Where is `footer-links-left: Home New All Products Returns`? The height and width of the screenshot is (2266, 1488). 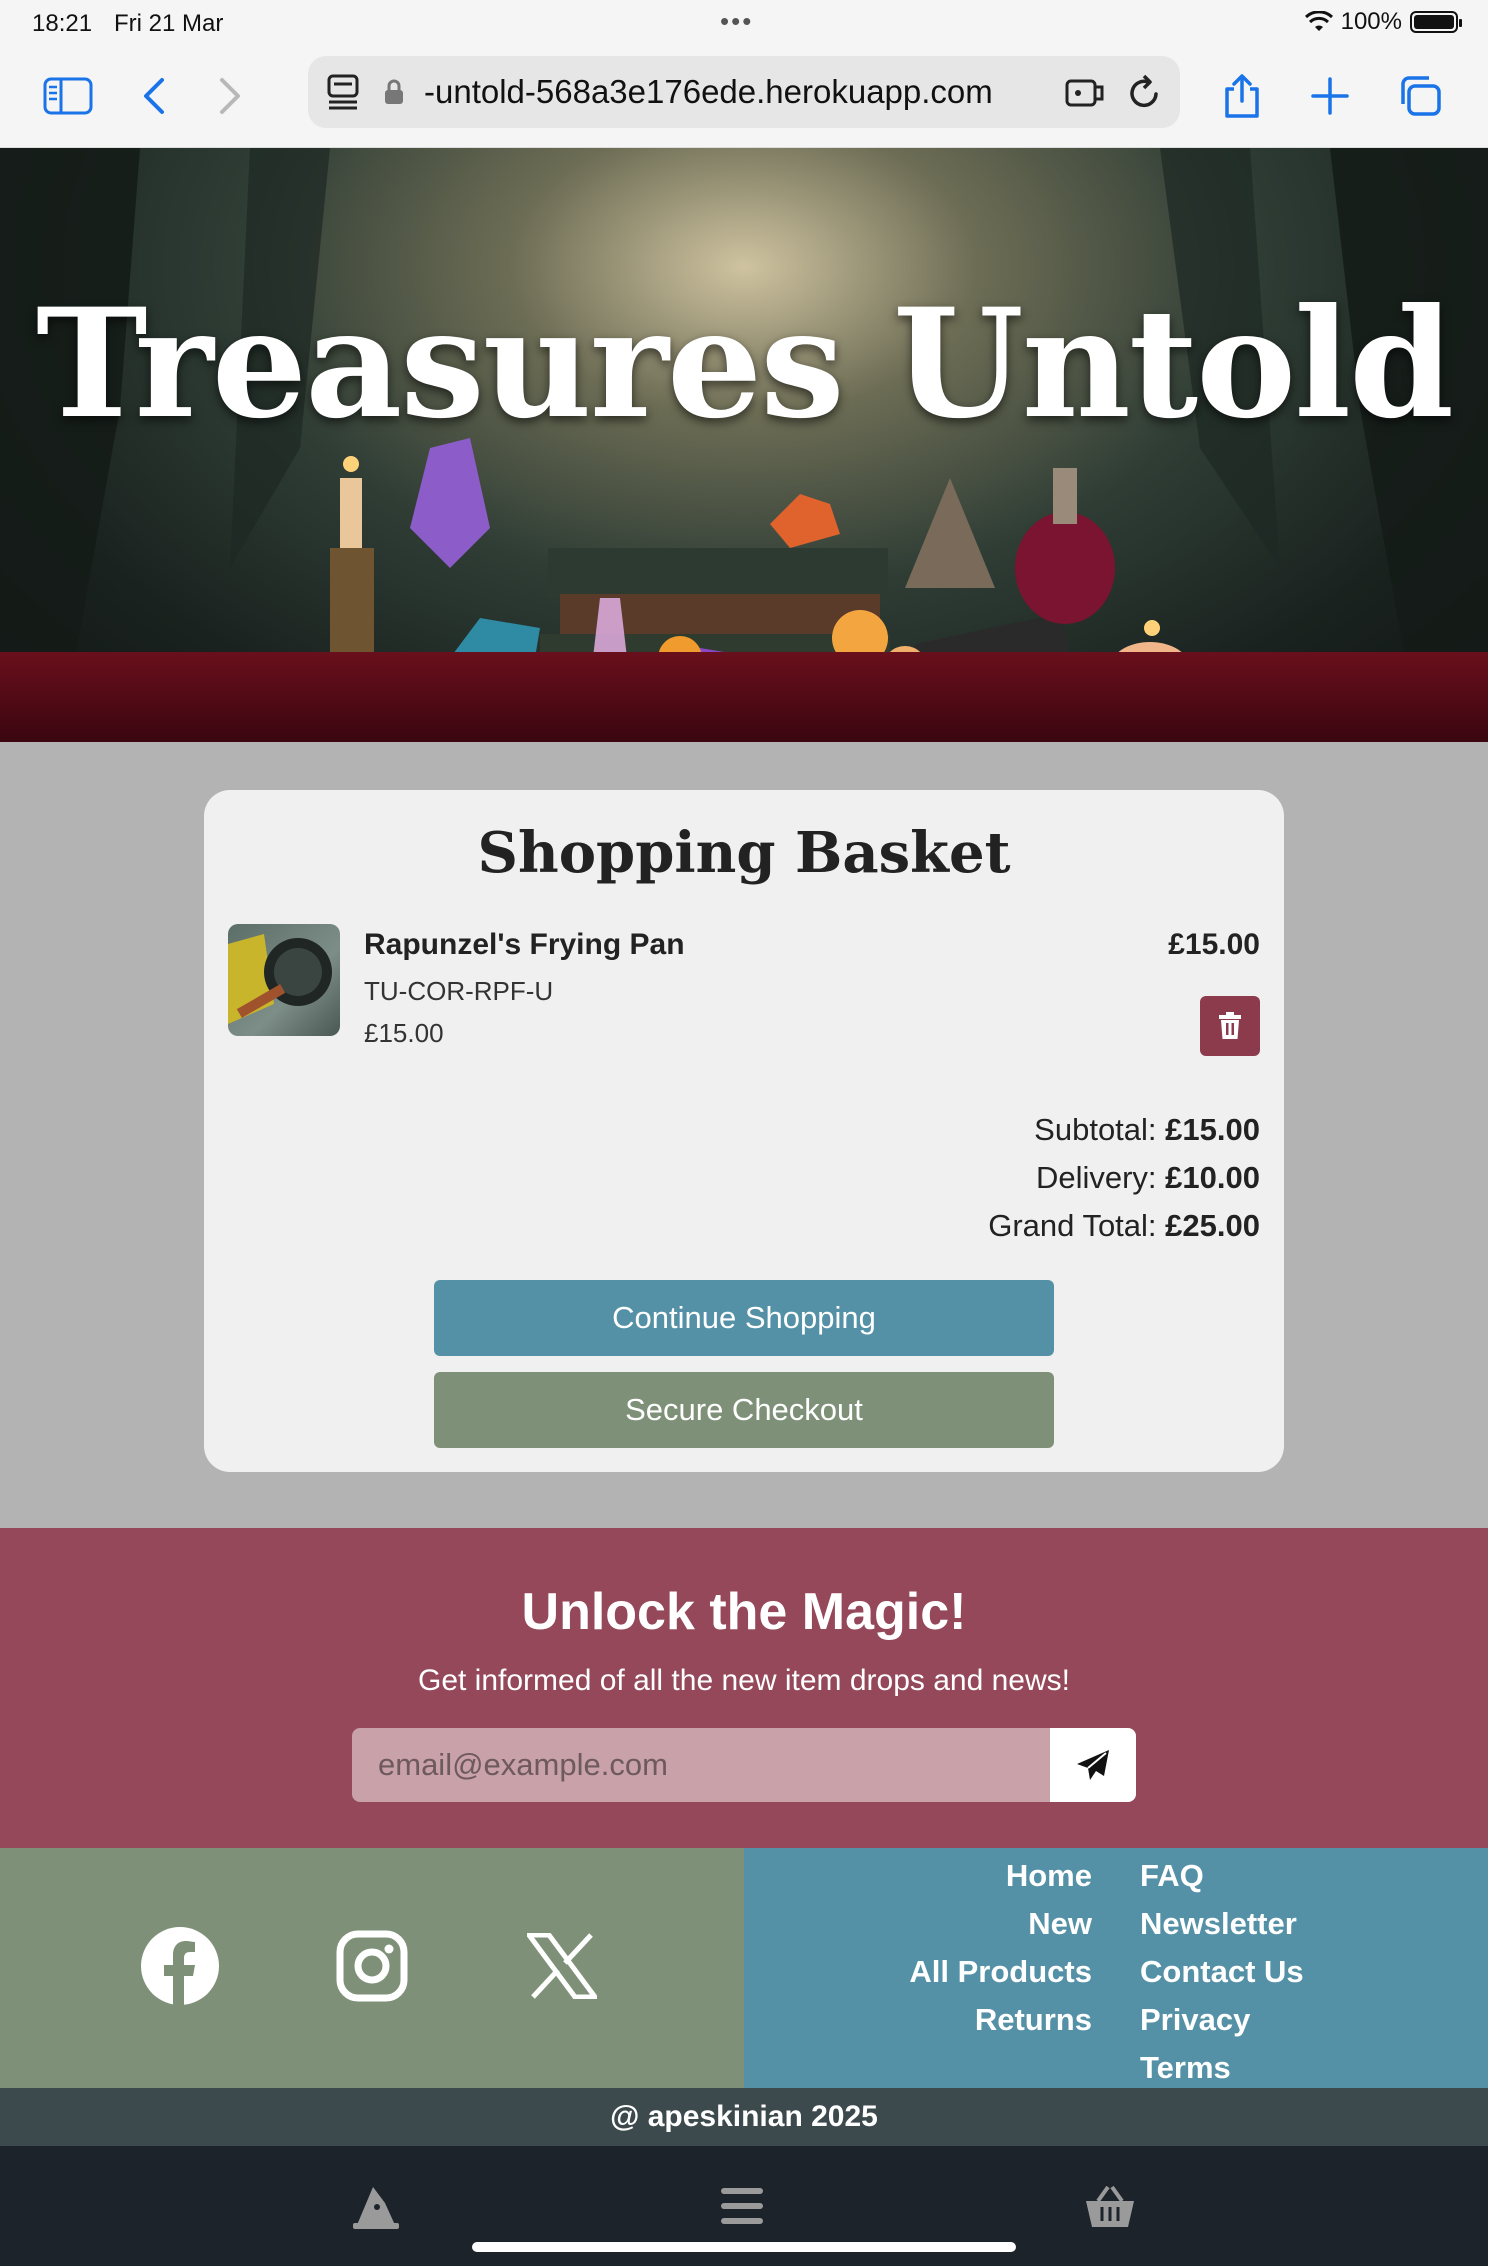 footer-links-left: Home New All Products Returns is located at coordinates (1000, 1948).